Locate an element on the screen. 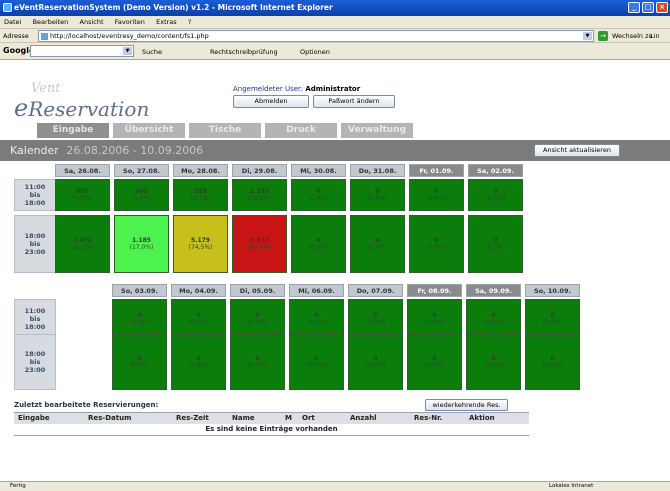 The height and width of the screenshot is (491, 670). reservation-cell: 345 (5,0%) is located at coordinates (141, 195).